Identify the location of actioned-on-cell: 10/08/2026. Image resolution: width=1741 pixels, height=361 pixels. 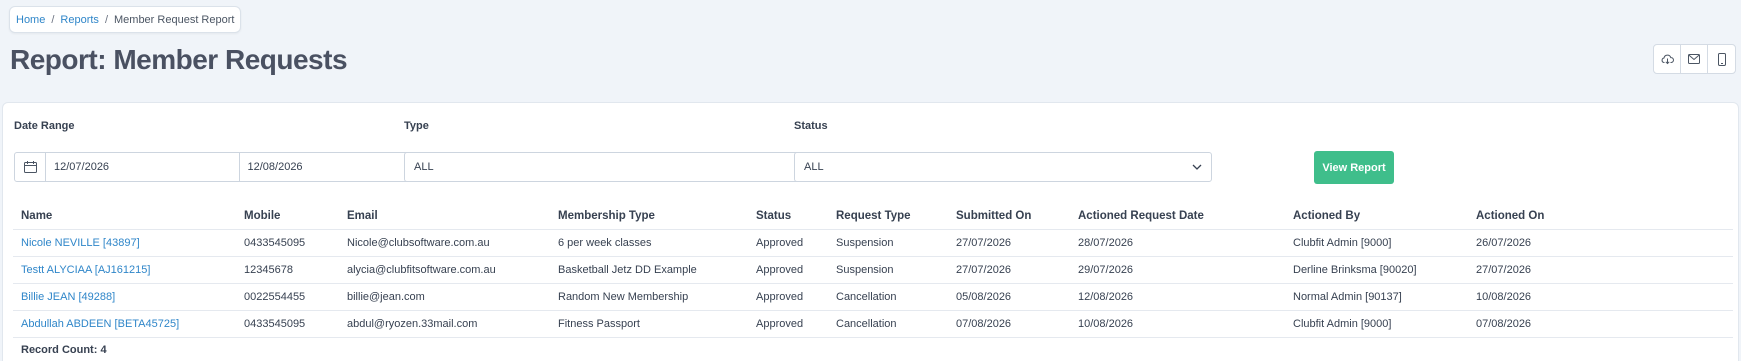
(1600, 297).